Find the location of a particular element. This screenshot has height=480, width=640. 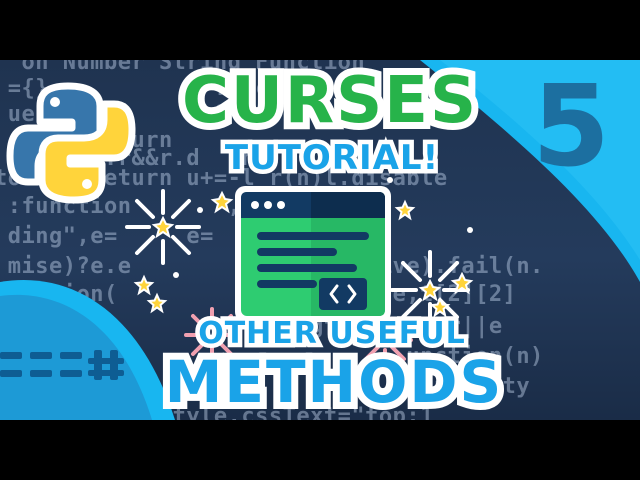

title-curses: CURSES is located at coordinates (329, 102).